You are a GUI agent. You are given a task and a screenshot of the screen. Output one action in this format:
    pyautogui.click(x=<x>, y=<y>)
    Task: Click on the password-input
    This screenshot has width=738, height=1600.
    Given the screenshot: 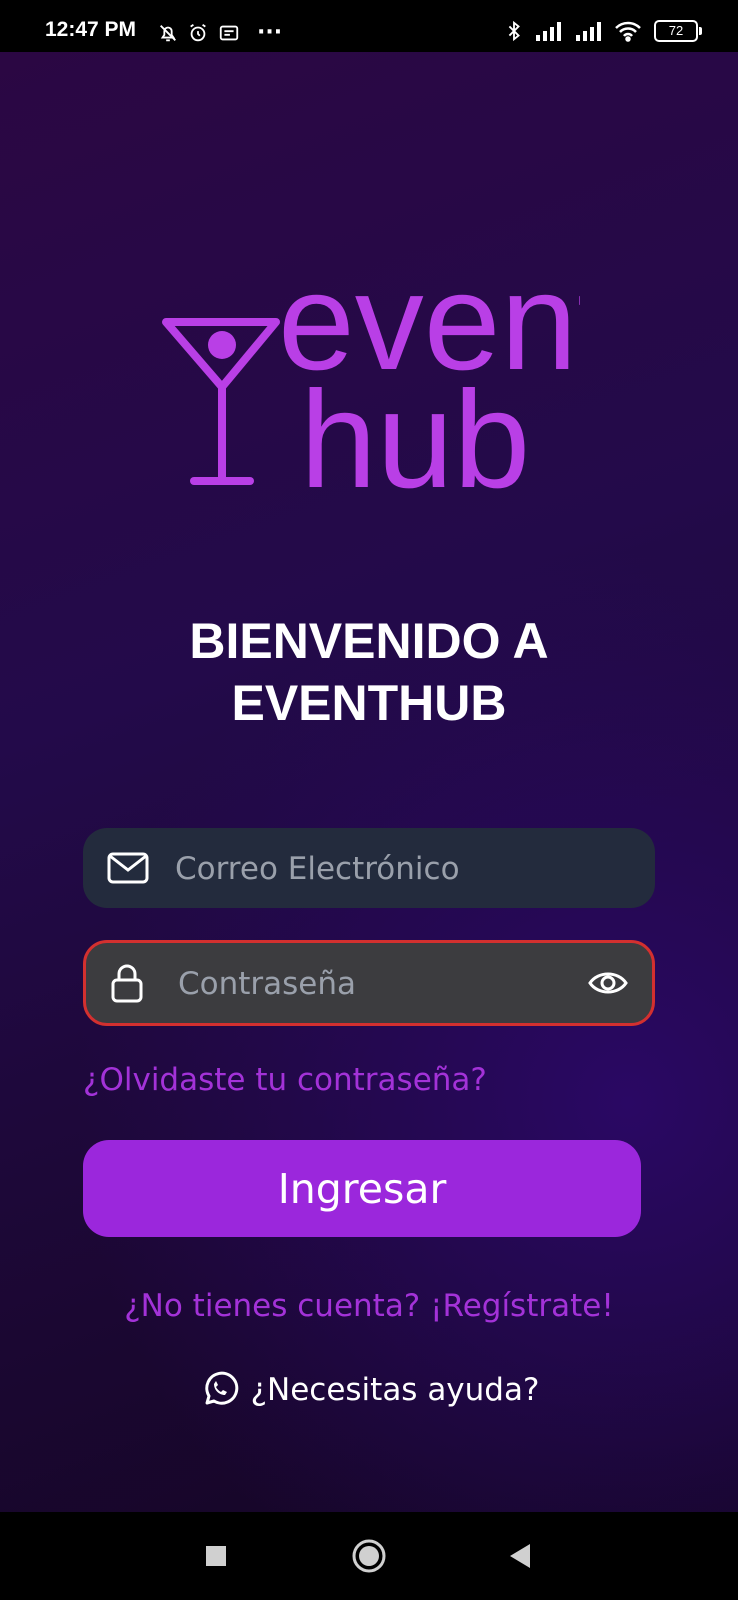 What is the action you would take?
    pyautogui.click(x=368, y=984)
    